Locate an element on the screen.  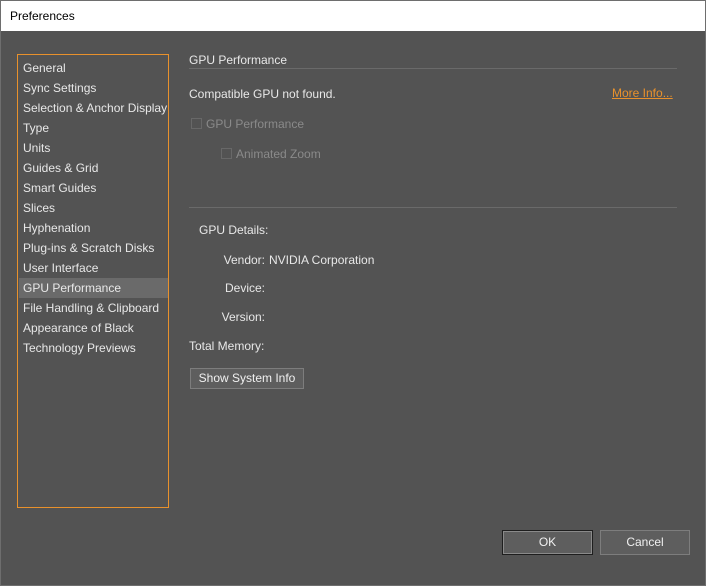
vendor-label: Vendor: is located at coordinates (244, 260).